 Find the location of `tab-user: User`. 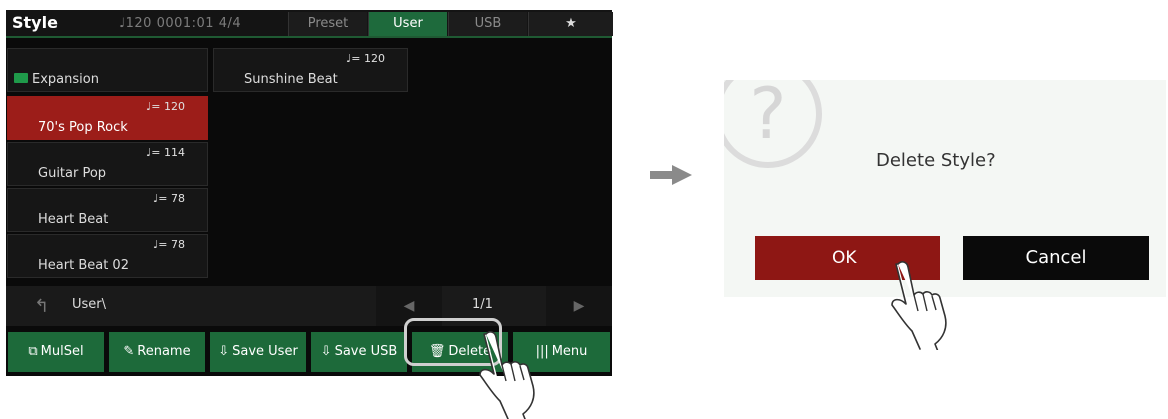

tab-user: User is located at coordinates (407, 24).